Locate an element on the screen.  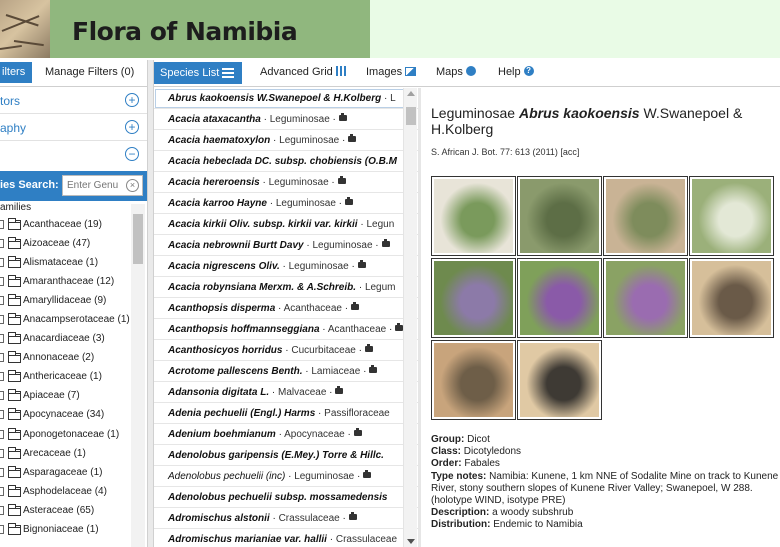
species-name: Acacia ataxacantha is located at coordinates (214, 119).